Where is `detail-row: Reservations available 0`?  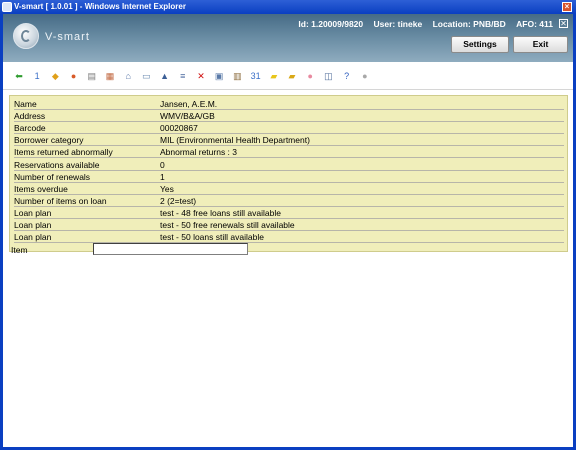
detail-row: Reservations available 0 is located at coordinates (289, 165).